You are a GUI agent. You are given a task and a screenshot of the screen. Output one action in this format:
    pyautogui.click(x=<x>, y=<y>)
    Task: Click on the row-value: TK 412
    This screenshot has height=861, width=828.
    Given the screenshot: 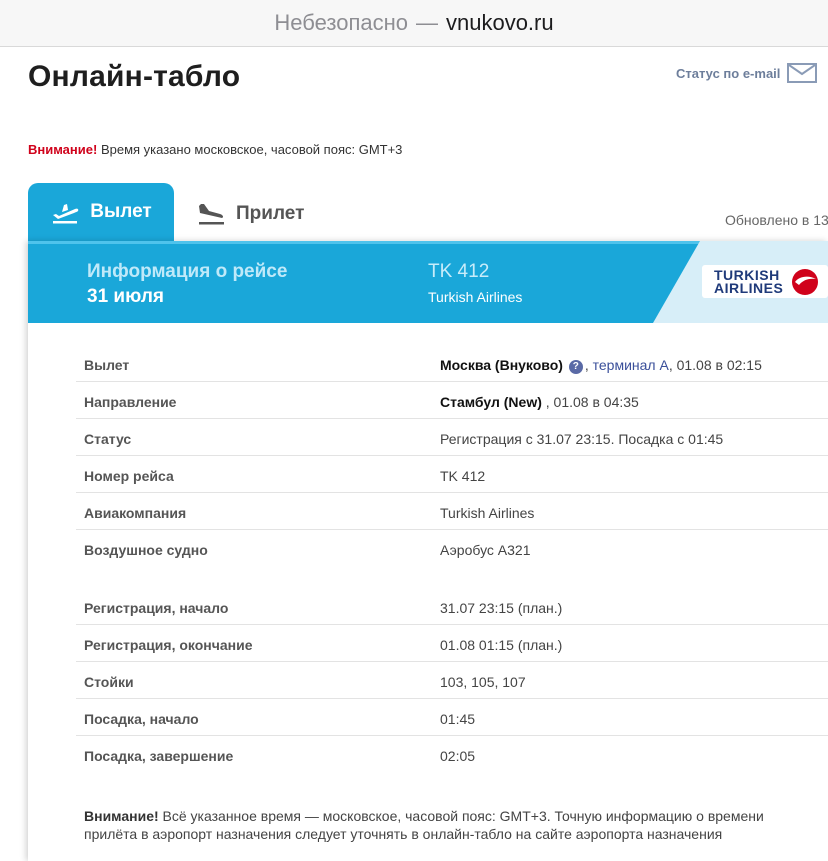 What is the action you would take?
    pyautogui.click(x=463, y=476)
    